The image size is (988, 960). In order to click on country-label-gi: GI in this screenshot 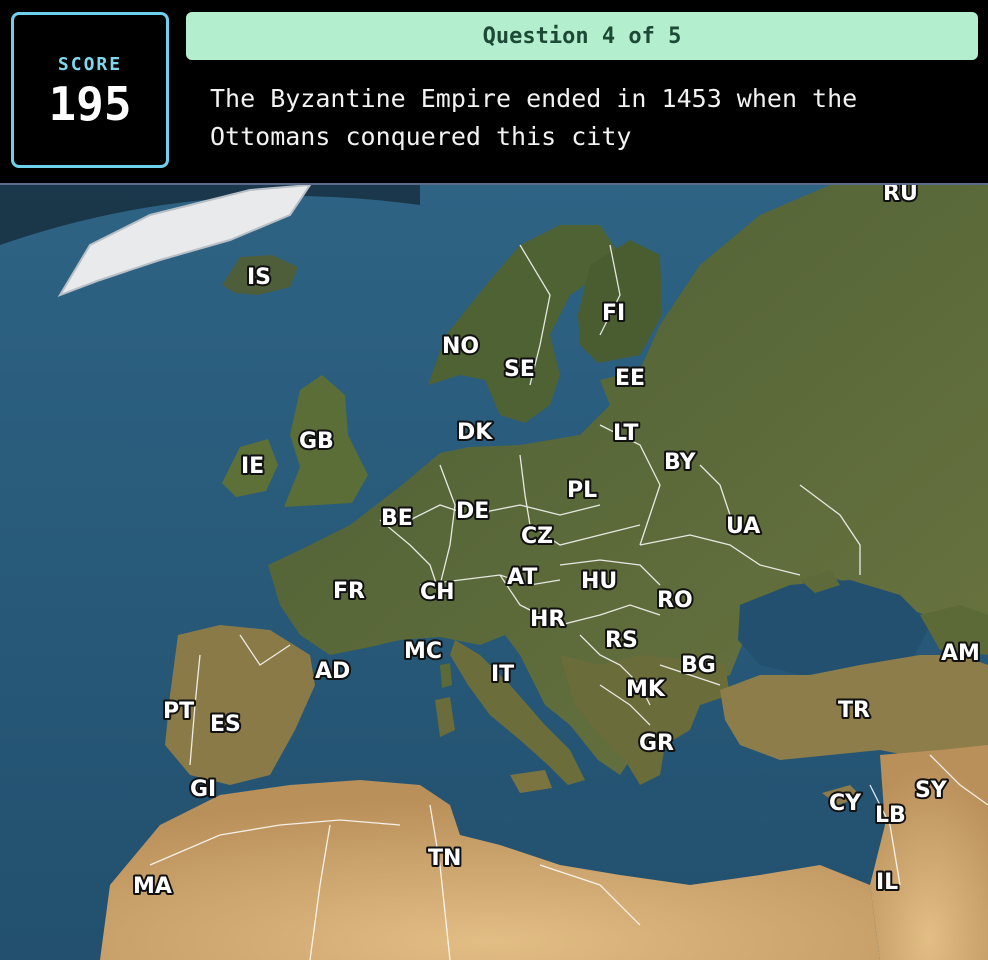, I will do `click(203, 789)`.